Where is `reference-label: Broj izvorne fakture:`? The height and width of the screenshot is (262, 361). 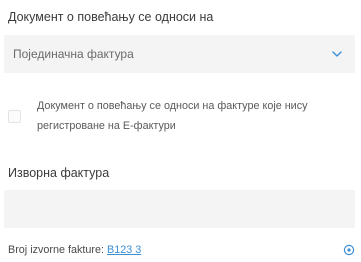
reference-label: Broj izvorne fakture: is located at coordinates (56, 250).